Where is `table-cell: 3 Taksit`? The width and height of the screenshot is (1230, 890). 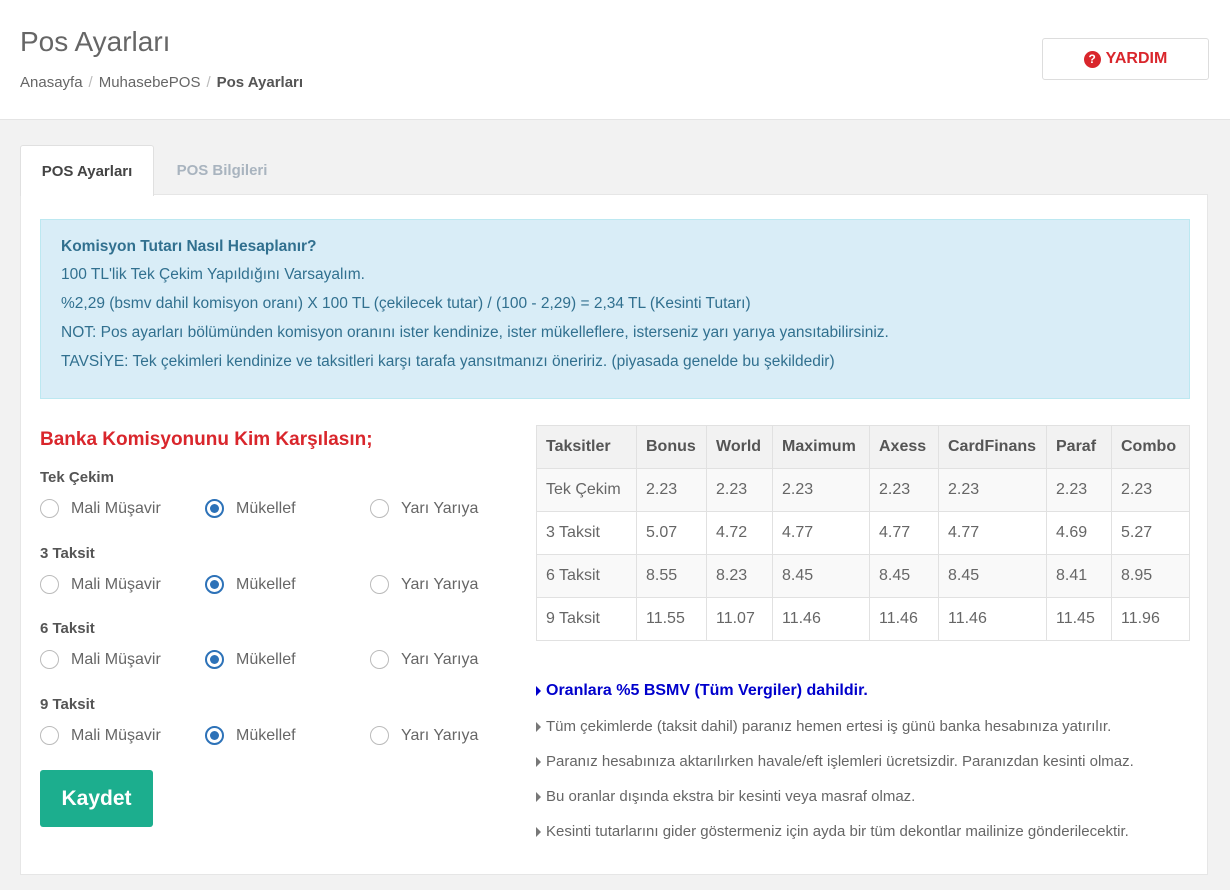
table-cell: 3 Taksit is located at coordinates (586, 533).